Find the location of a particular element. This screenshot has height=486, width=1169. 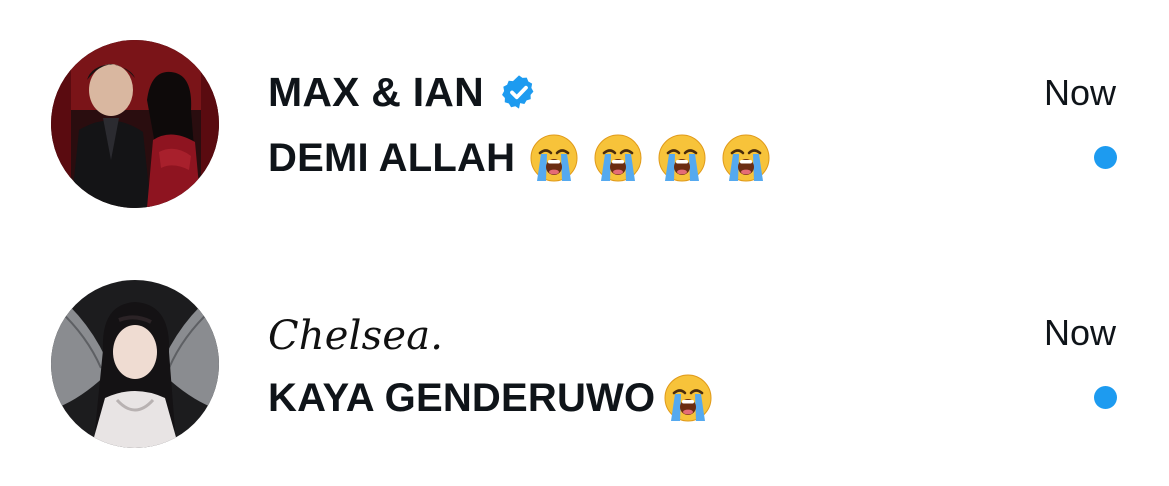

name-line: Chelsea. is located at coordinates (355, 336).